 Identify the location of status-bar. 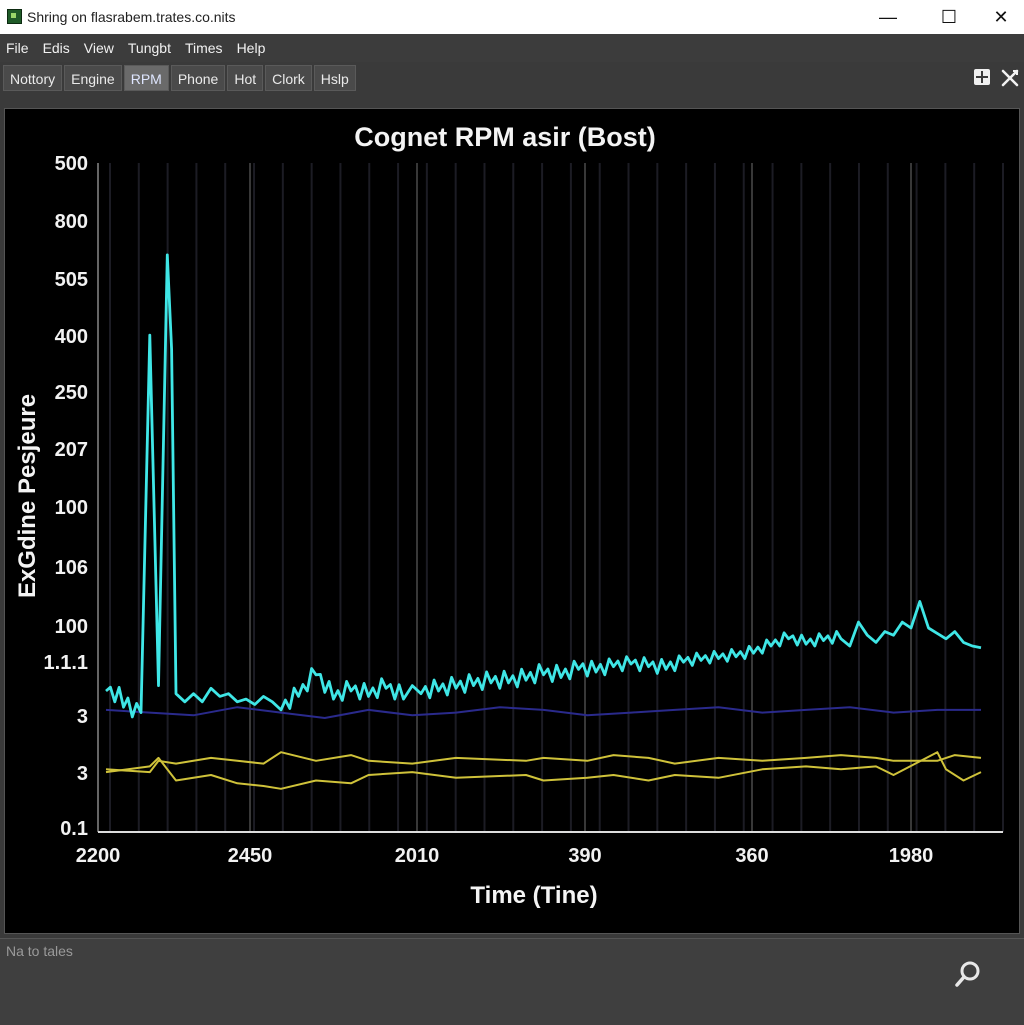
(512, 981).